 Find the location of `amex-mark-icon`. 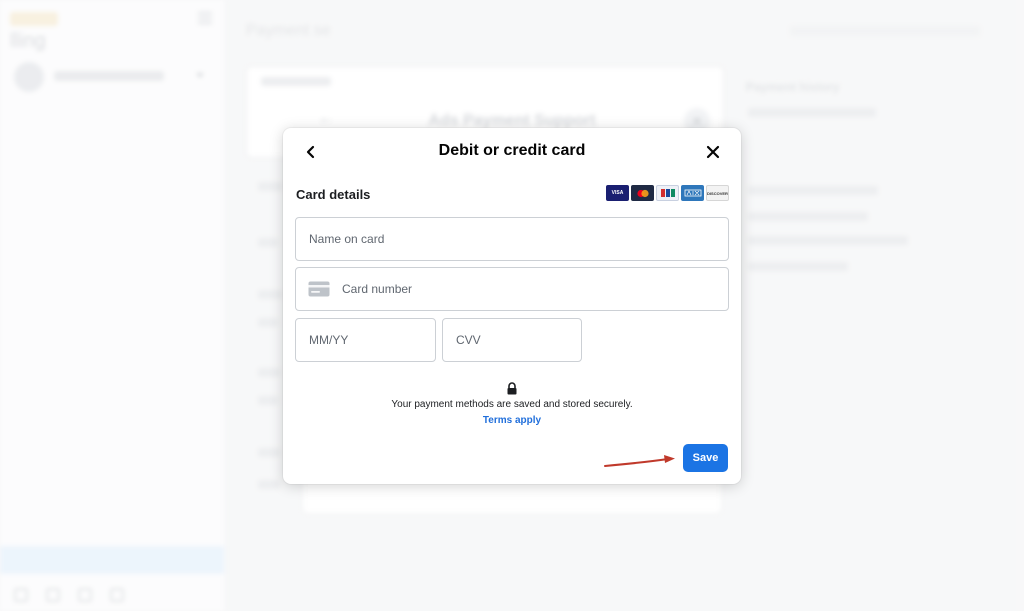

amex-mark-icon is located at coordinates (692, 193).